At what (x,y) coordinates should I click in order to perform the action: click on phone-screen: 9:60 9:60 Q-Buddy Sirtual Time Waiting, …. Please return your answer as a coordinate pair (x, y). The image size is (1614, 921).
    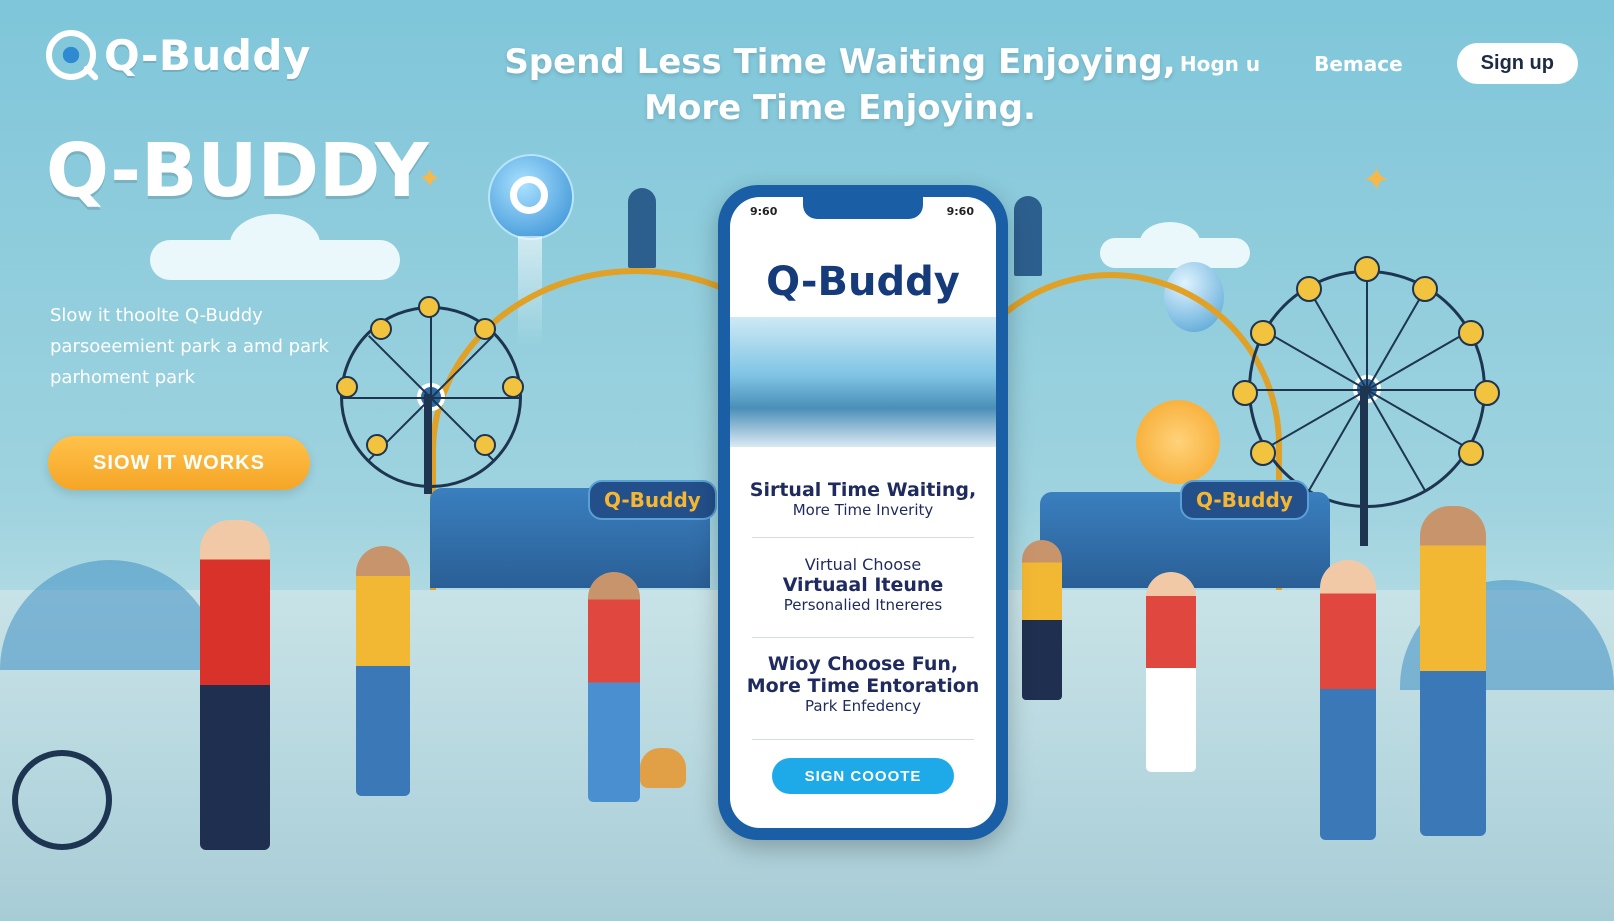
    Looking at the image, I should click on (863, 512).